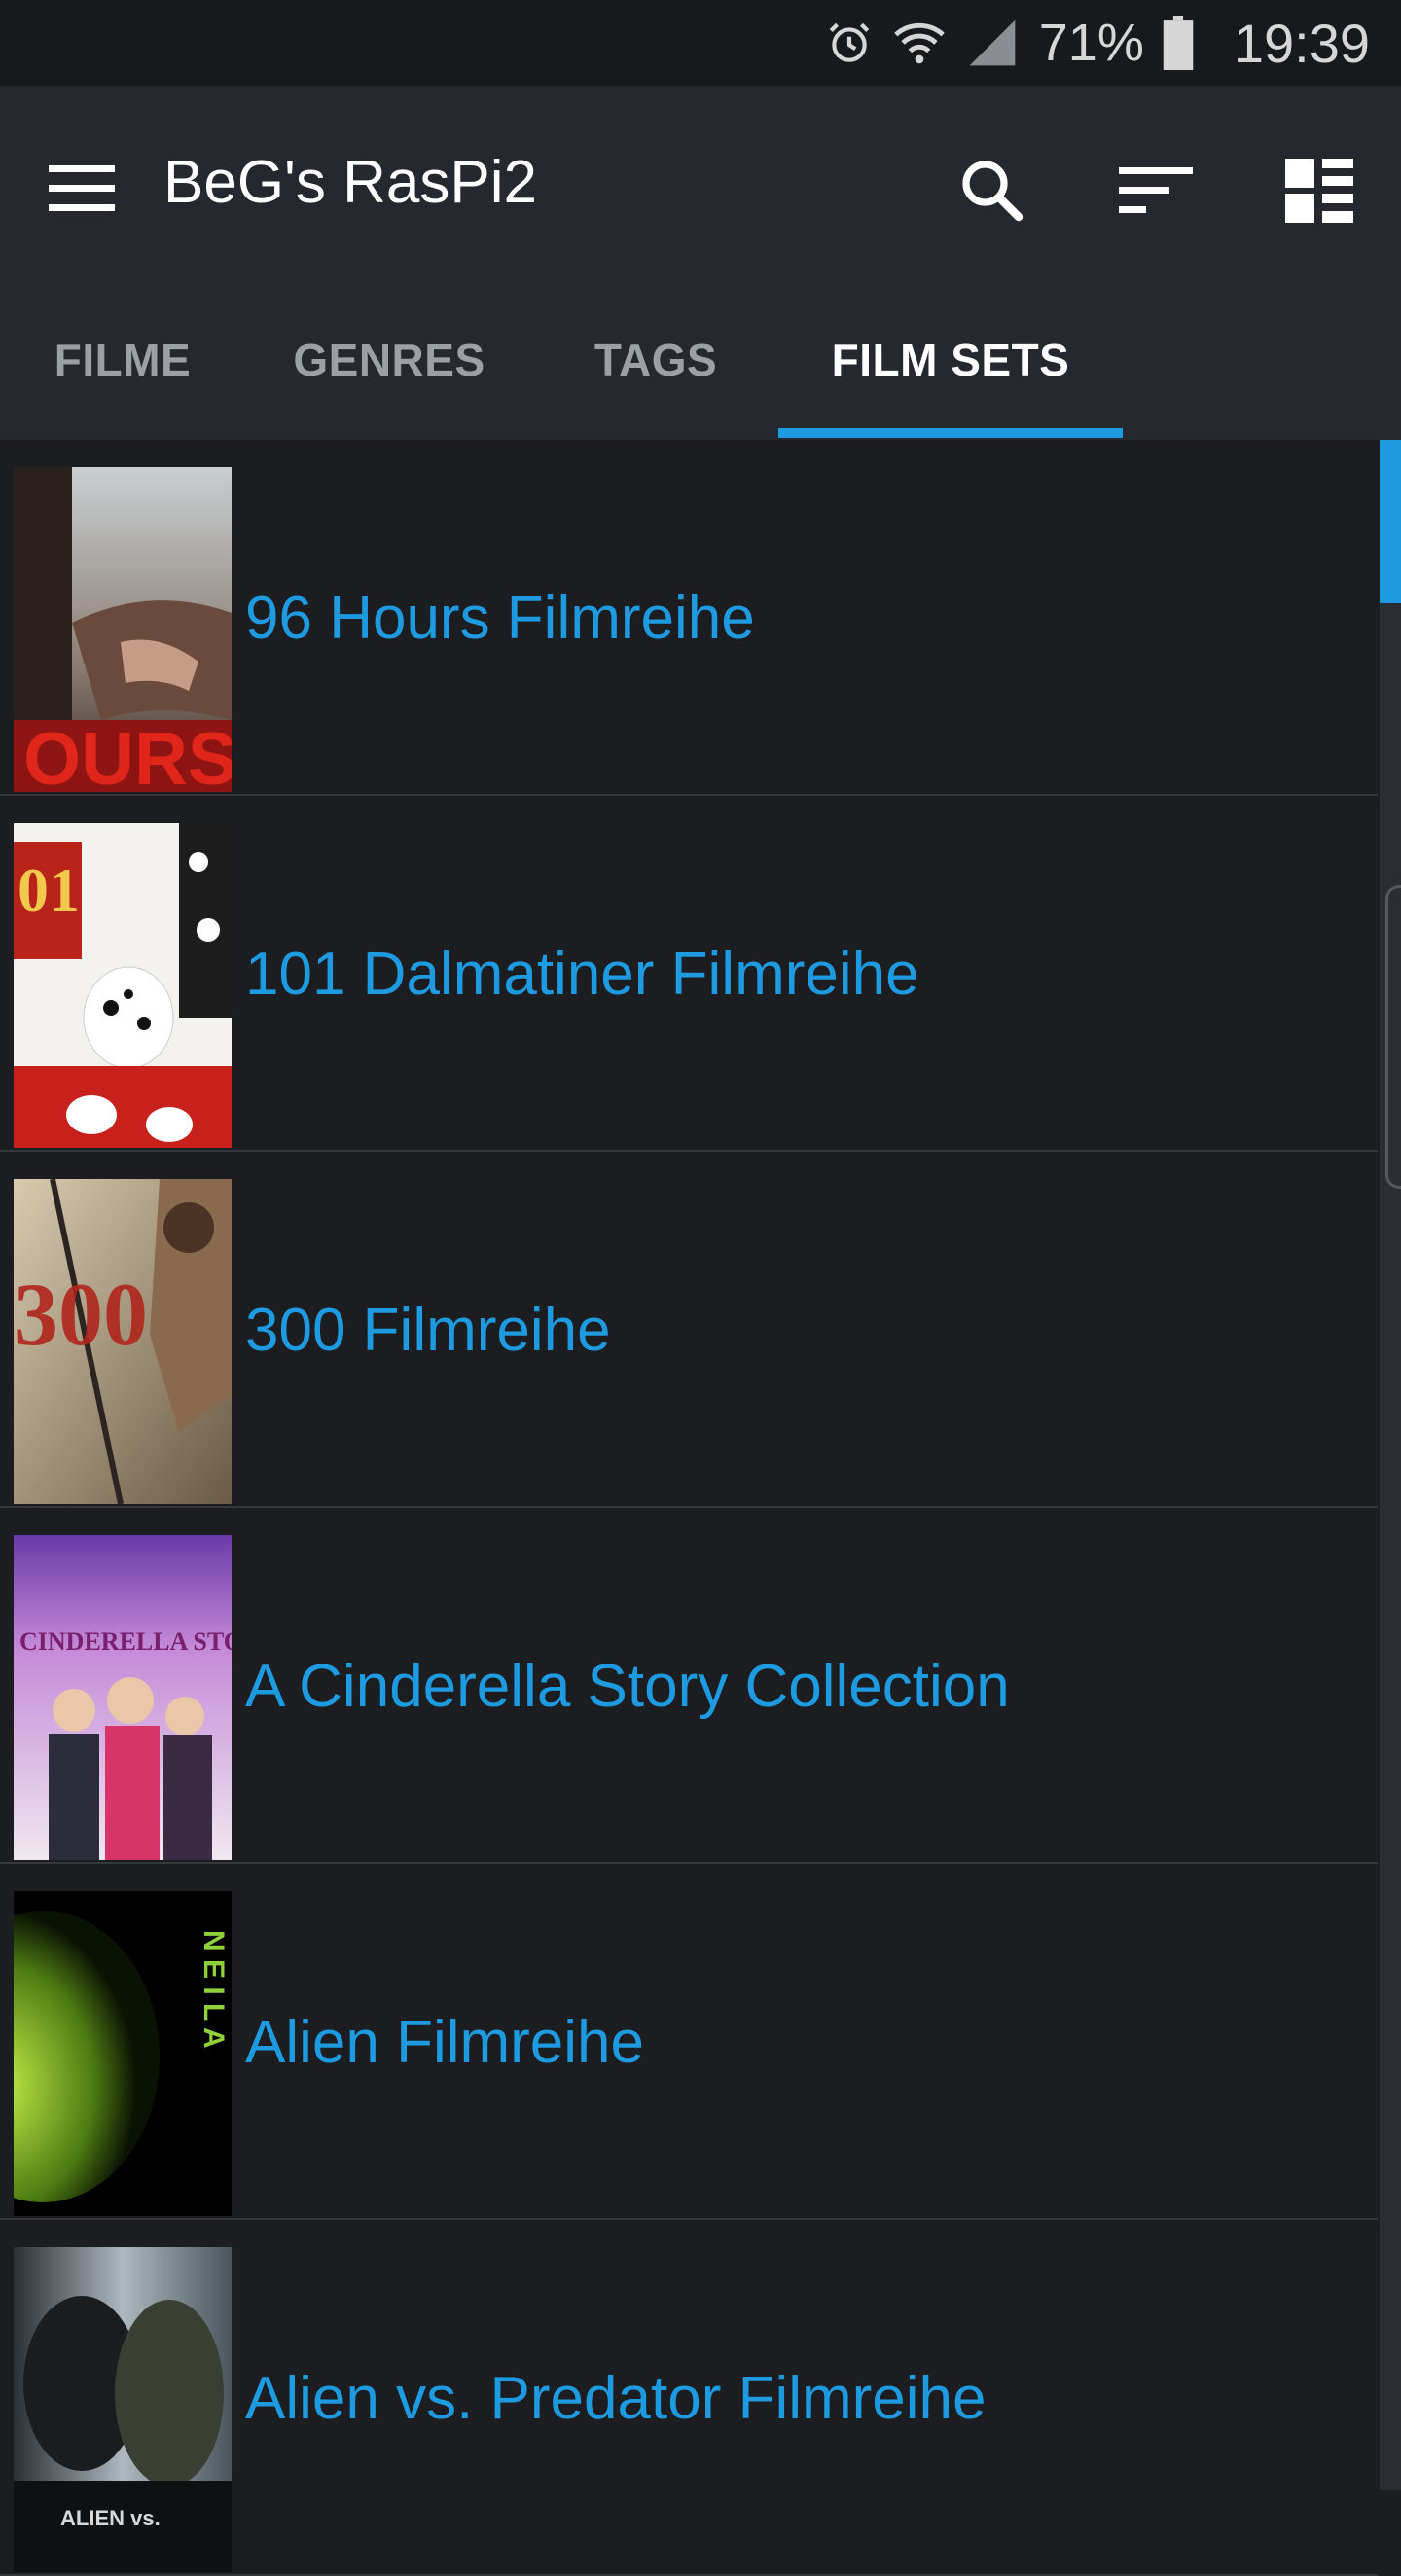  I want to click on signal-icon, so click(992, 43).